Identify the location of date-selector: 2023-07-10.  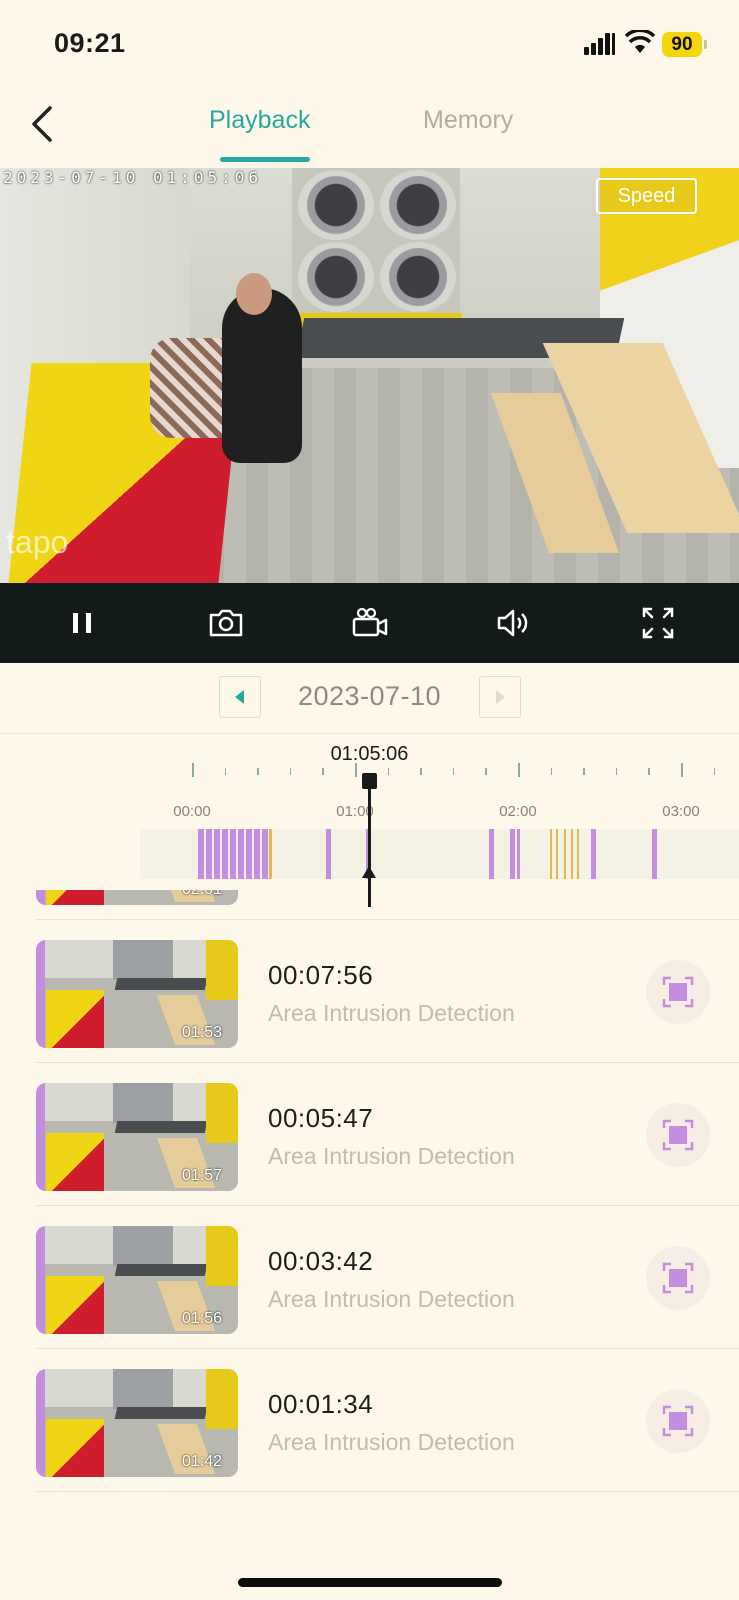
(369, 698).